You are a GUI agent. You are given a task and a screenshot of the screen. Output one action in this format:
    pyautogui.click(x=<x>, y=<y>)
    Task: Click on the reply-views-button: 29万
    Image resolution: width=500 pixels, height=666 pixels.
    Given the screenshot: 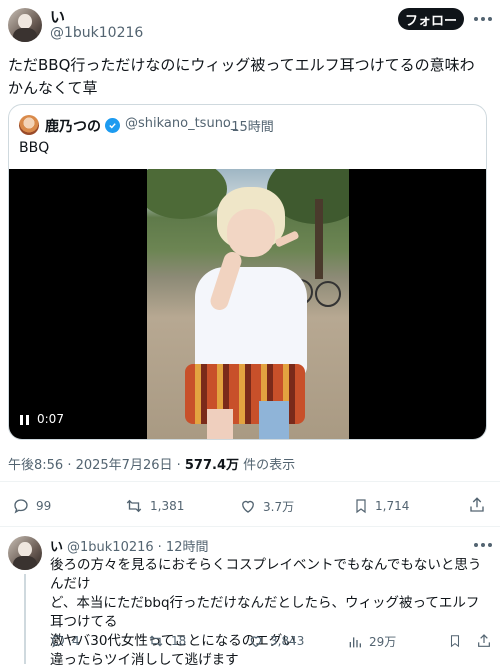 What is the action you would take?
    pyautogui.click(x=371, y=641)
    